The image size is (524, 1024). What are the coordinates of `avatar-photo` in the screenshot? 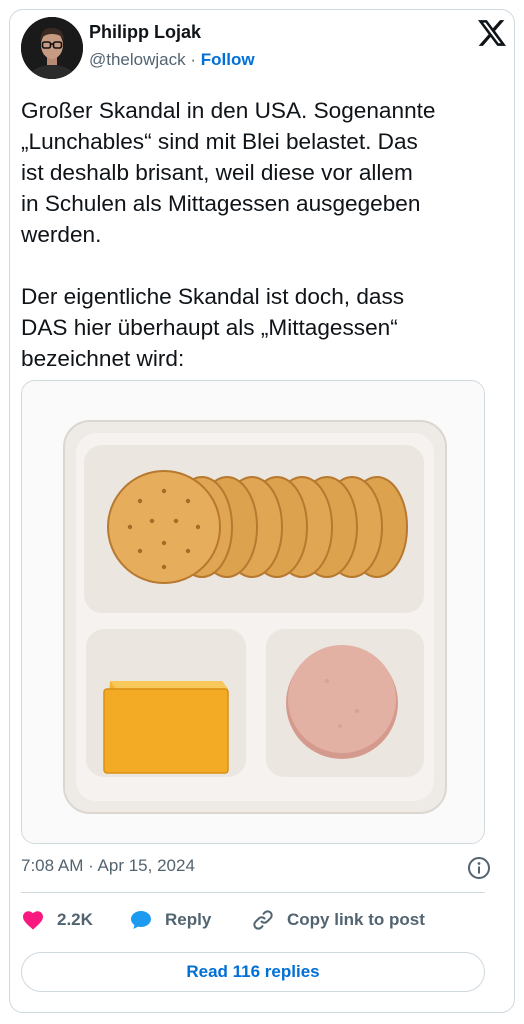 It's located at (52, 48).